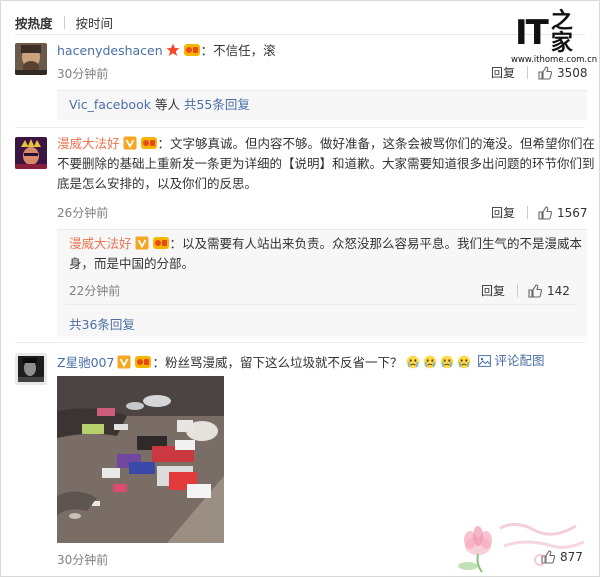  Describe the element at coordinates (83, 213) in the screenshot. I see `timestamp: 26分钟前` at that location.